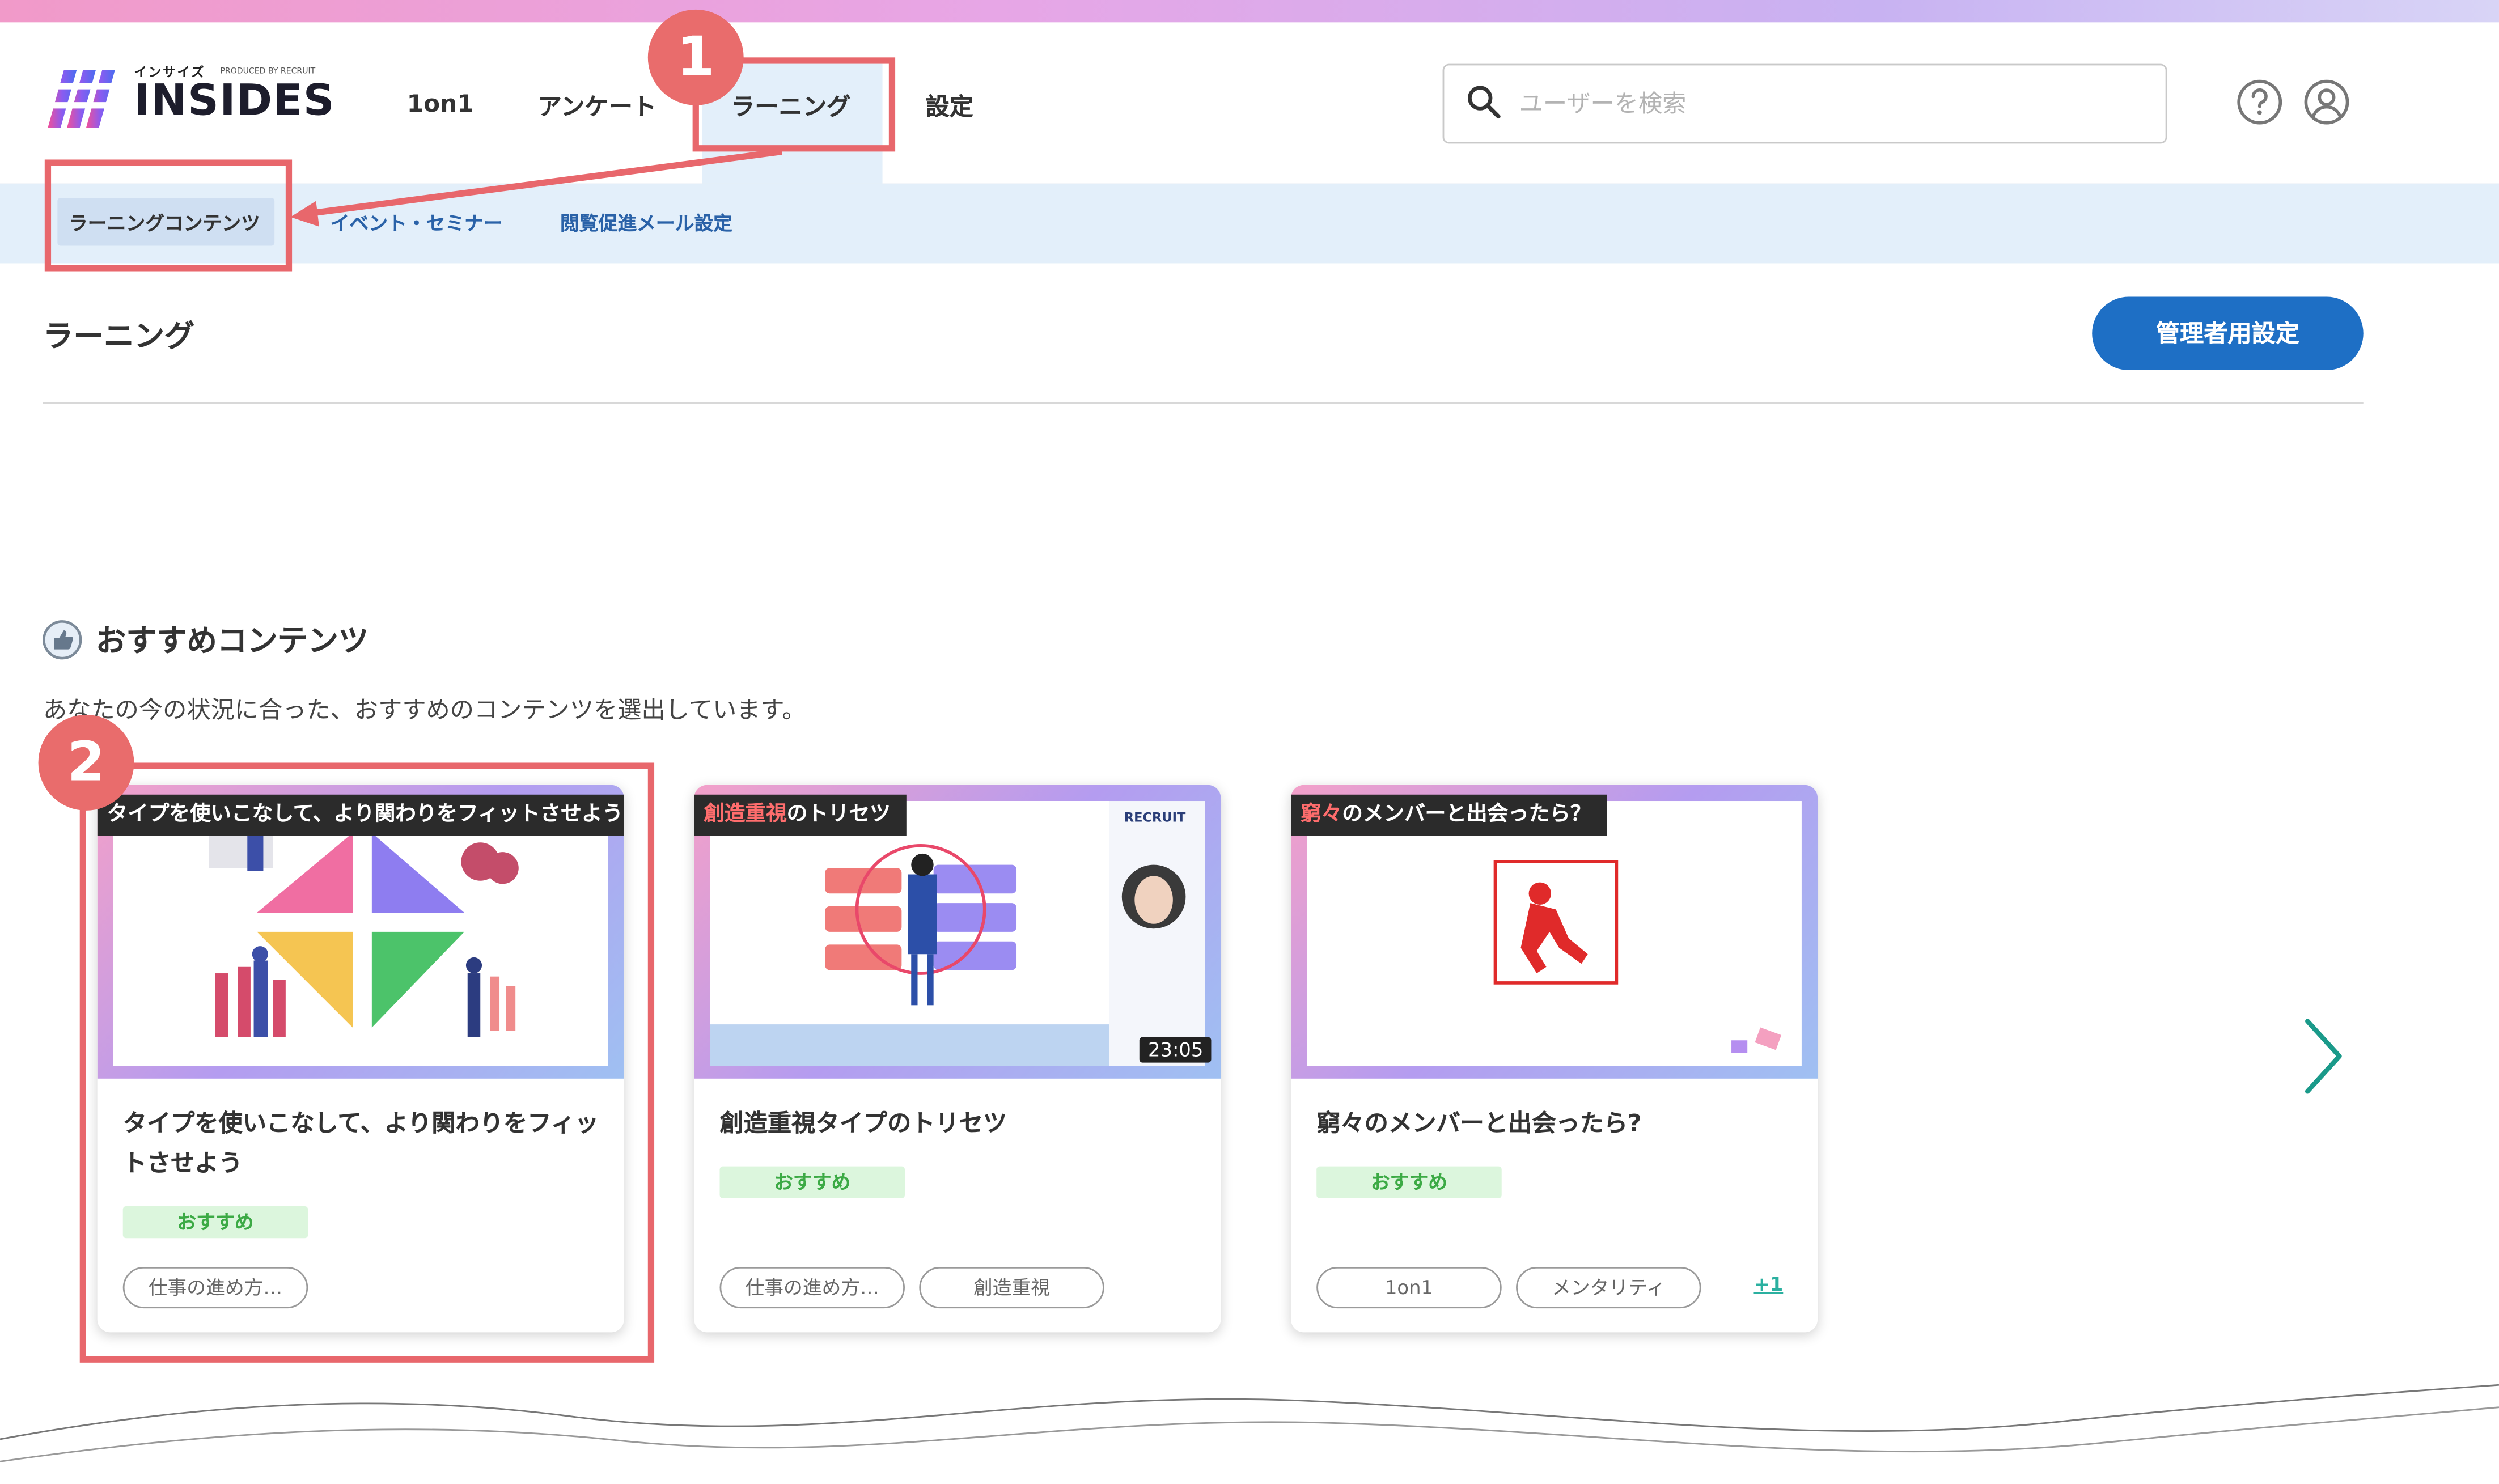 This screenshot has width=2499, height=1484. Describe the element at coordinates (86, 763) in the screenshot. I see `step-callout-2: 2` at that location.